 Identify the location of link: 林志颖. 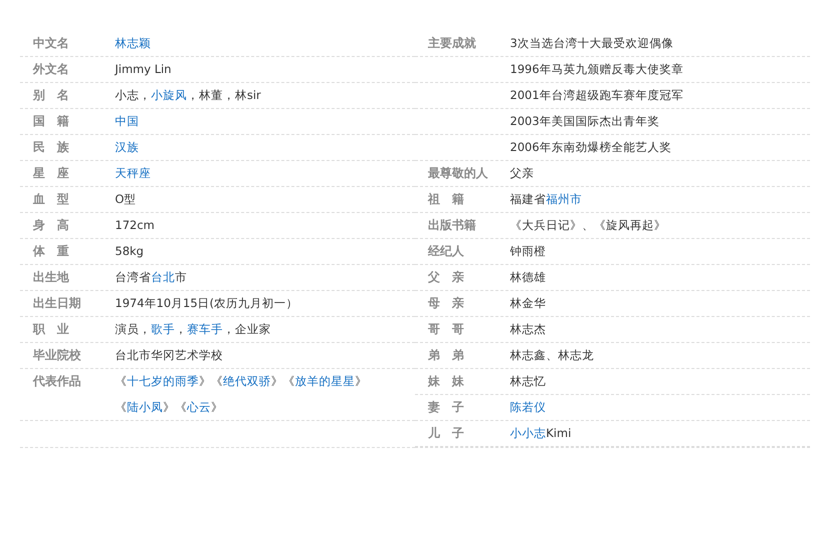
(133, 43).